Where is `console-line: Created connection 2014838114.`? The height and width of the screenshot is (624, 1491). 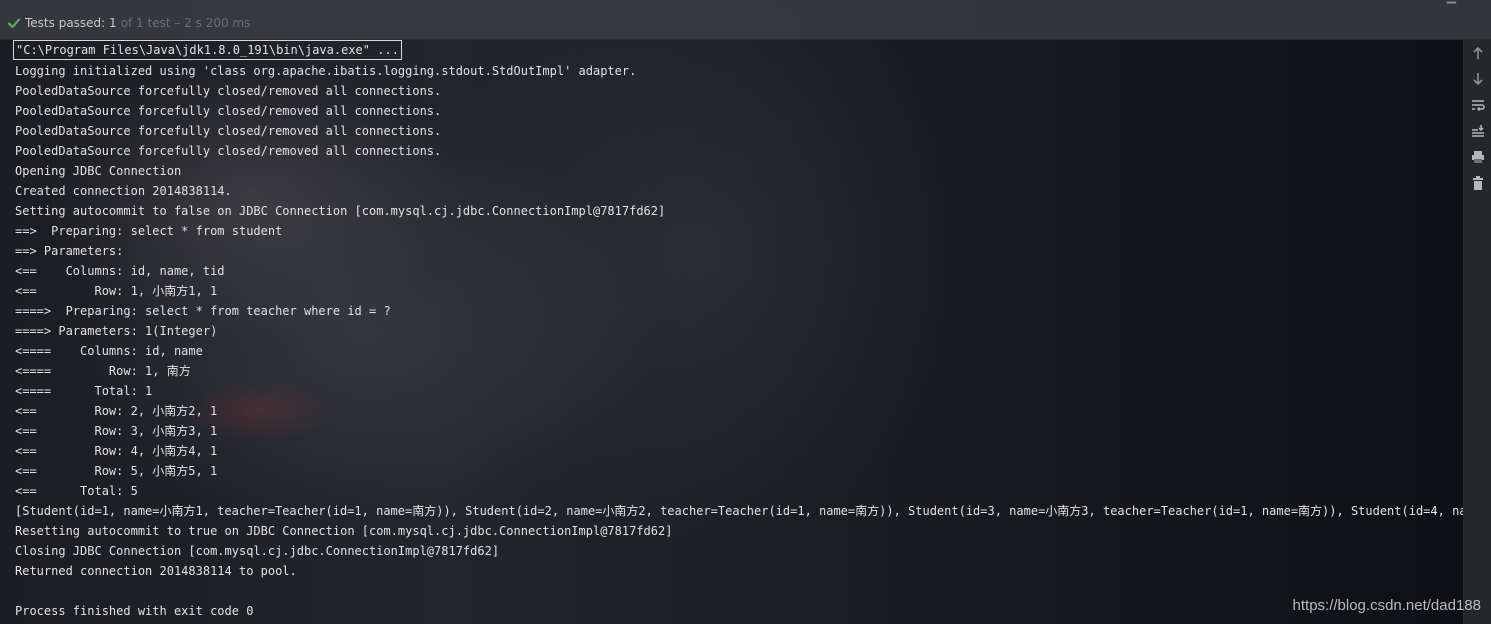 console-line: Created connection 2014838114. is located at coordinates (123, 191).